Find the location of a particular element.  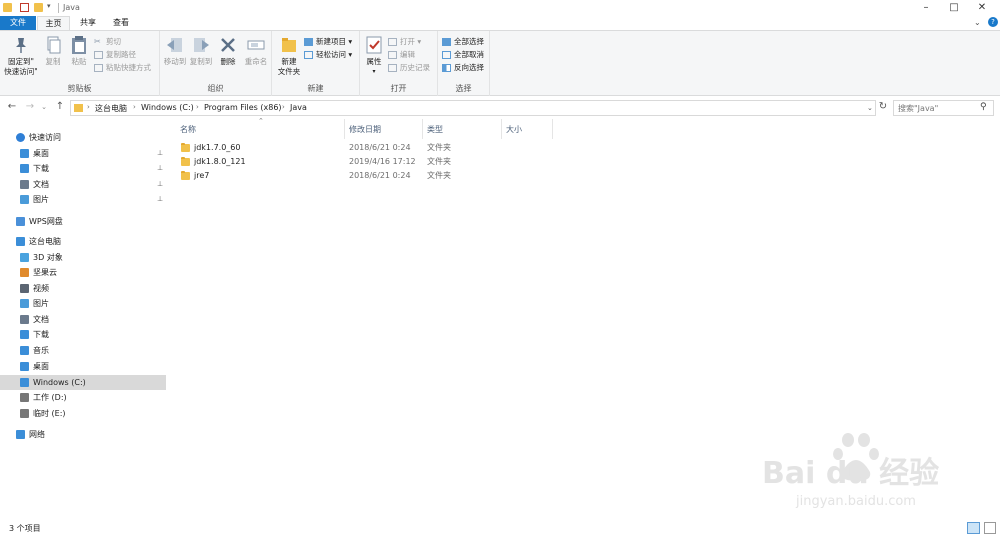

sidebar-item: 临时 (E:) is located at coordinates (83, 413).